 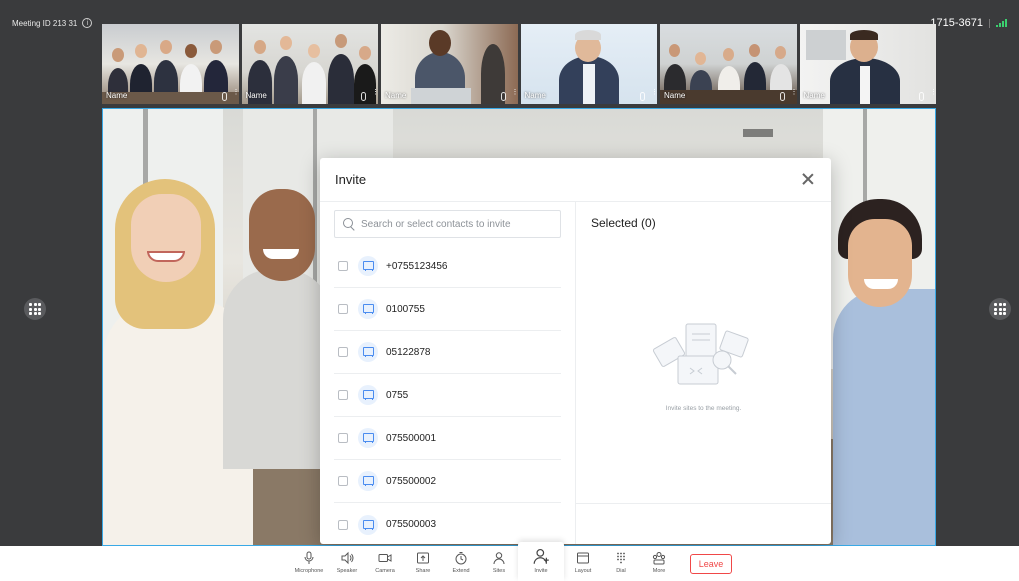 I want to click on group-icon, so click(x=659, y=558).